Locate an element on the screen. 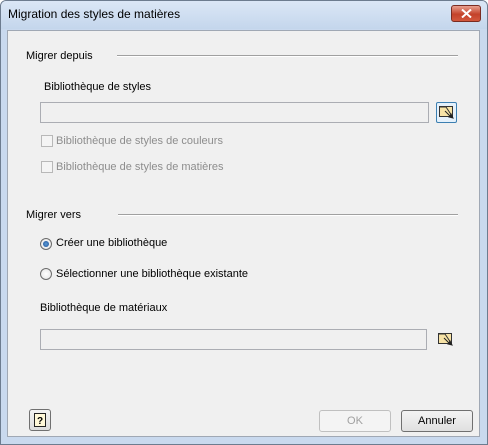  create-library-radio-label: Créer une bibliothèque is located at coordinates (111, 243).